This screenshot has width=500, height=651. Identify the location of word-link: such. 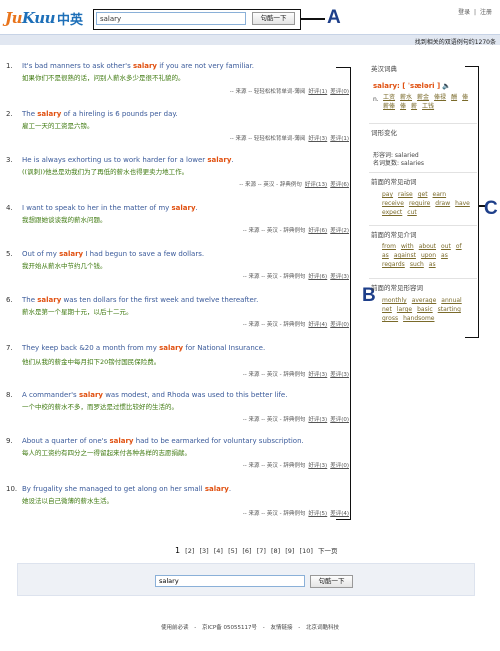
(417, 264).